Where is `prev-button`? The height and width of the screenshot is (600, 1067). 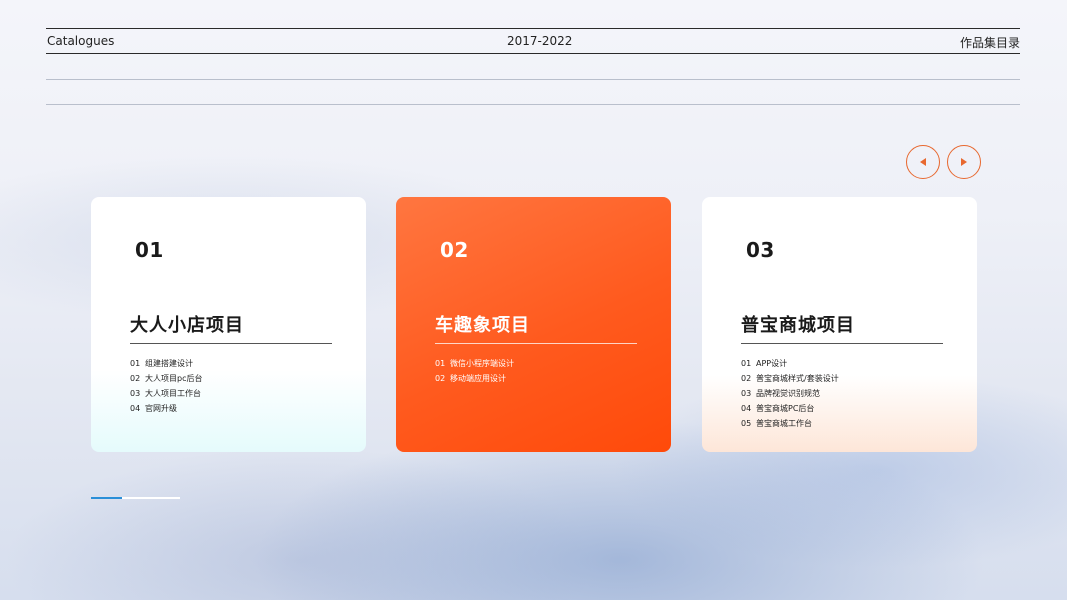 prev-button is located at coordinates (923, 162).